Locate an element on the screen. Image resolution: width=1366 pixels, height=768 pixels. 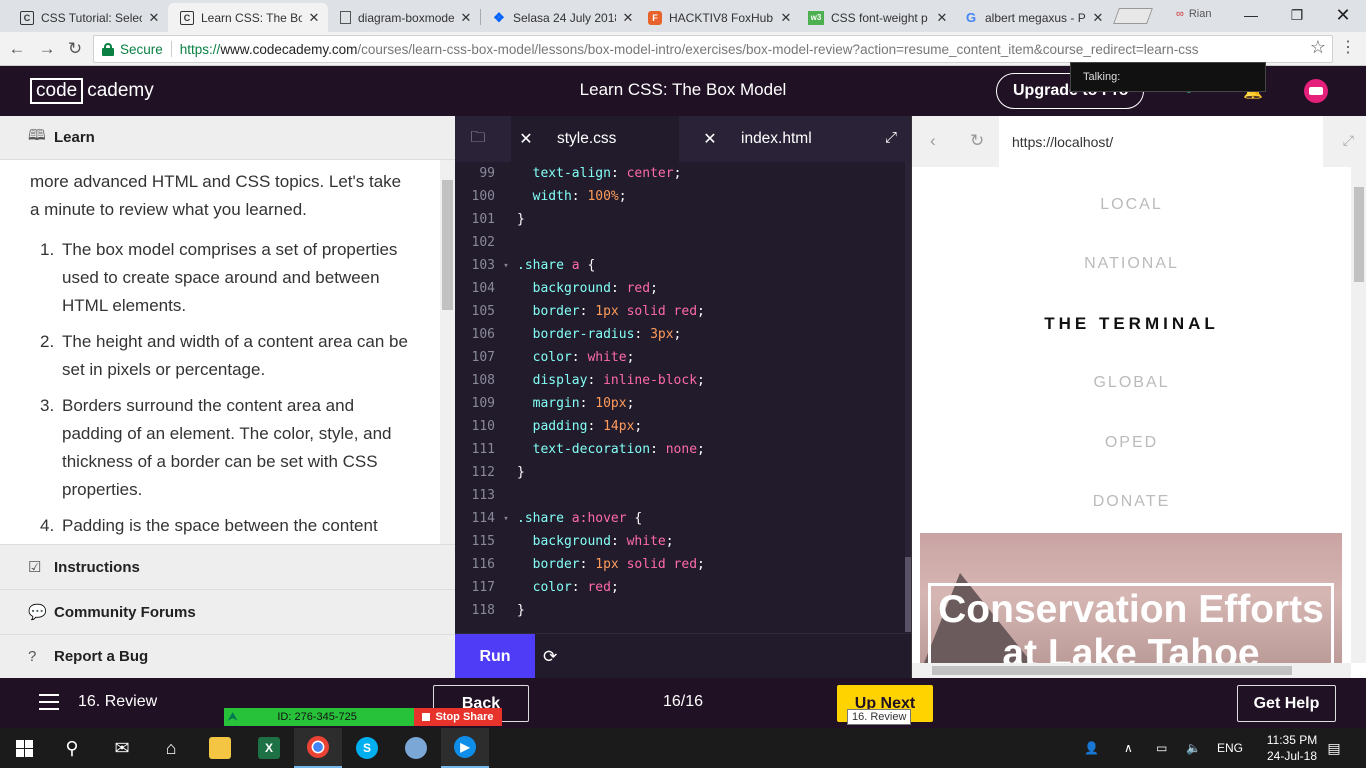
home-icon: ⌂ is located at coordinates (171, 748).